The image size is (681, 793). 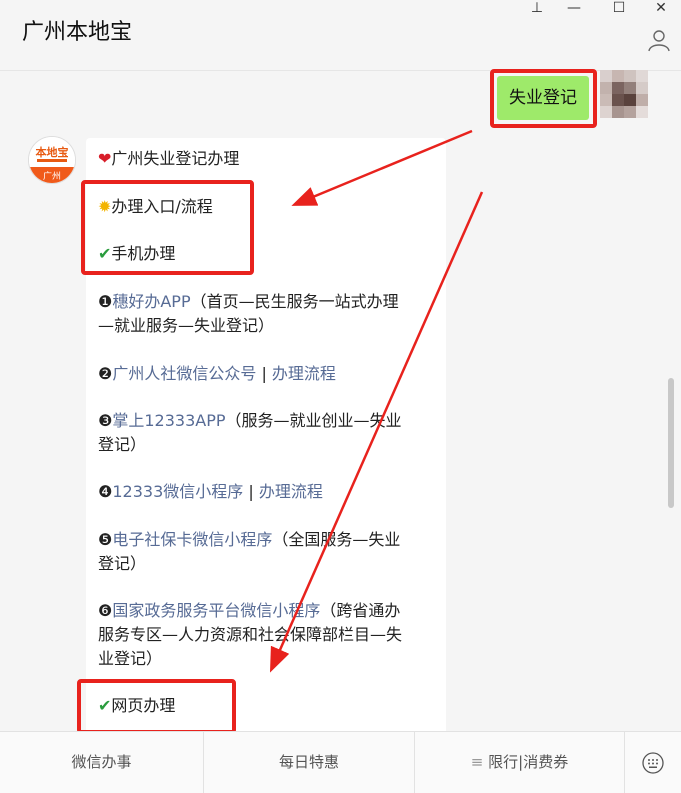 I want to click on menu-lines-icon: ≡, so click(x=479, y=762).